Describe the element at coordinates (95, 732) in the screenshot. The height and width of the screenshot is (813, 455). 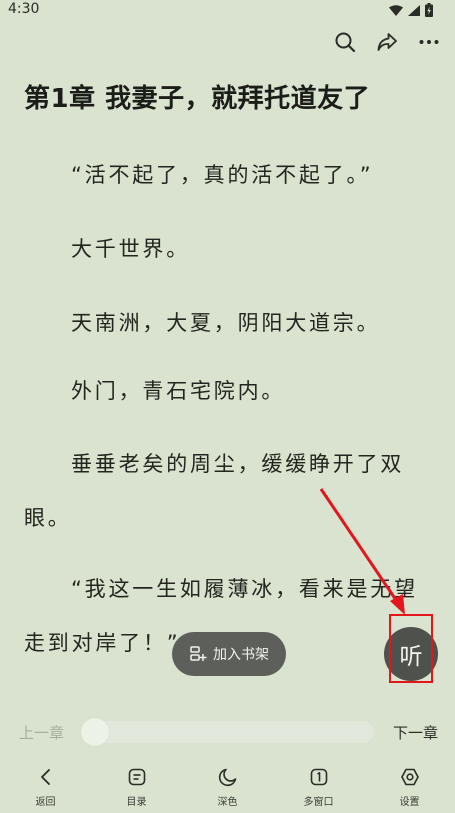
I see `progress-thumb` at that location.